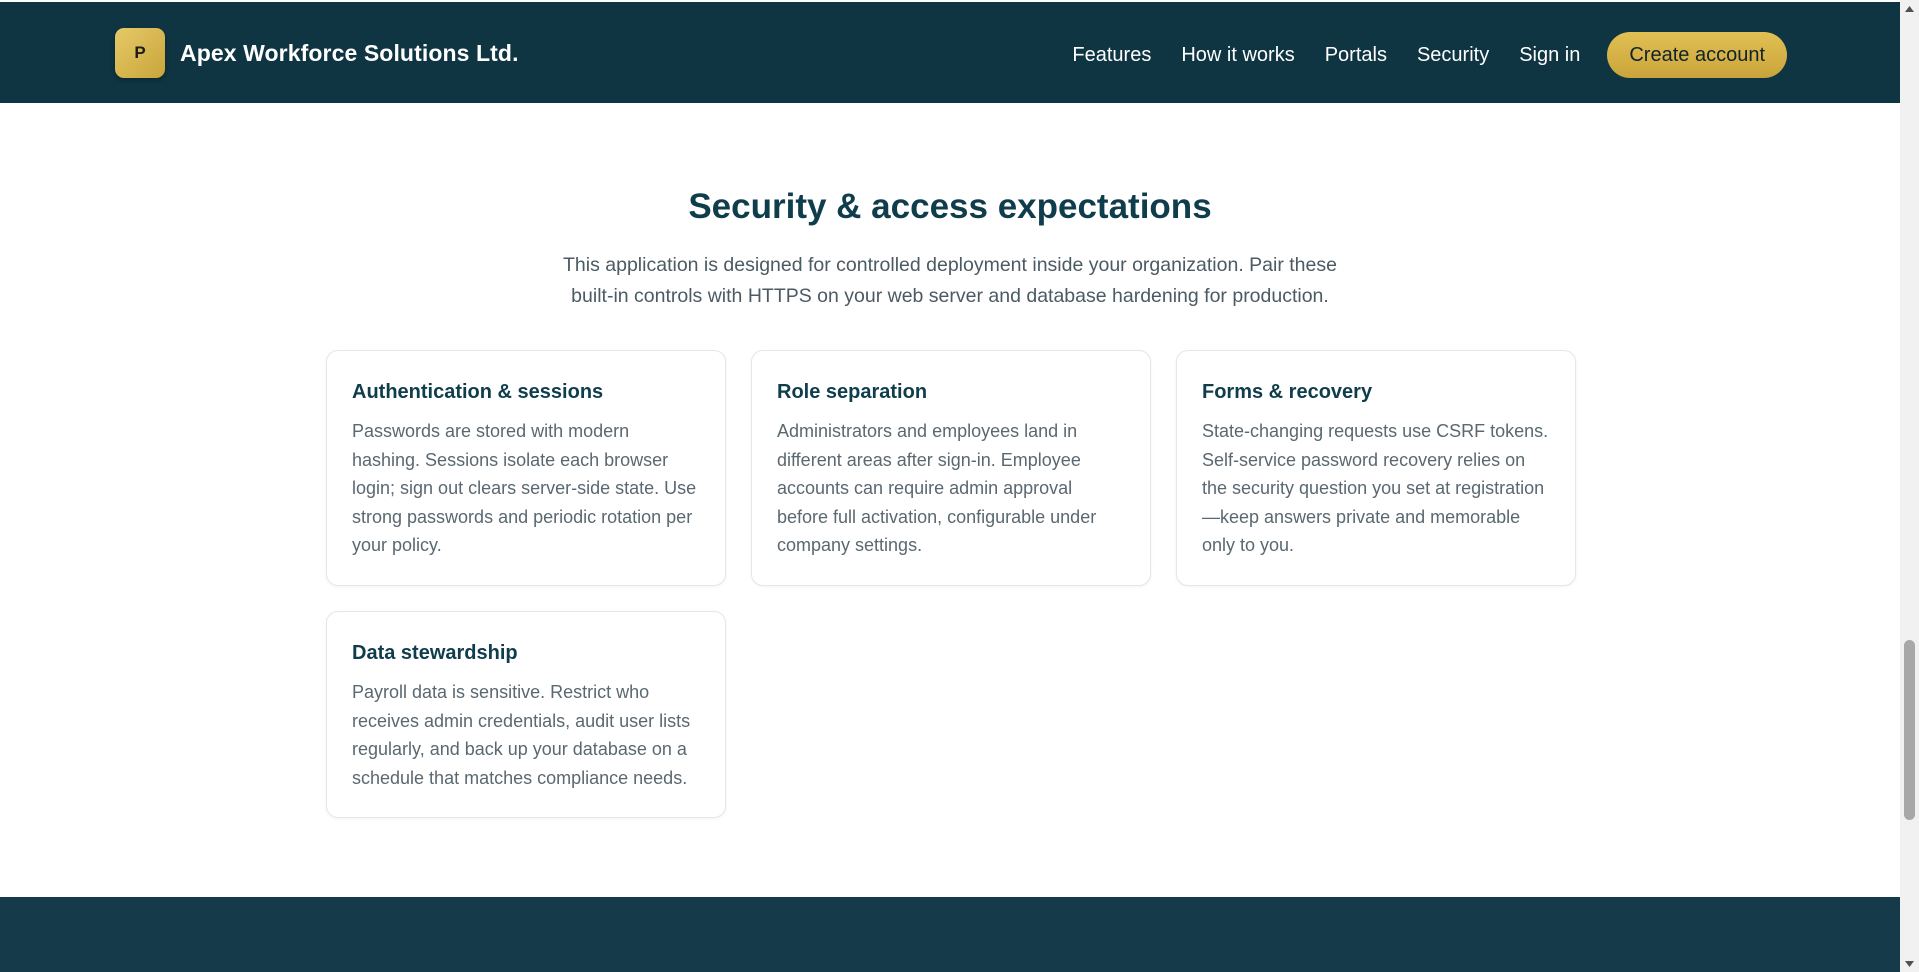 The height and width of the screenshot is (972, 1919). Describe the element at coordinates (1909, 963) in the screenshot. I see `scroll-down-arrow-icon` at that location.